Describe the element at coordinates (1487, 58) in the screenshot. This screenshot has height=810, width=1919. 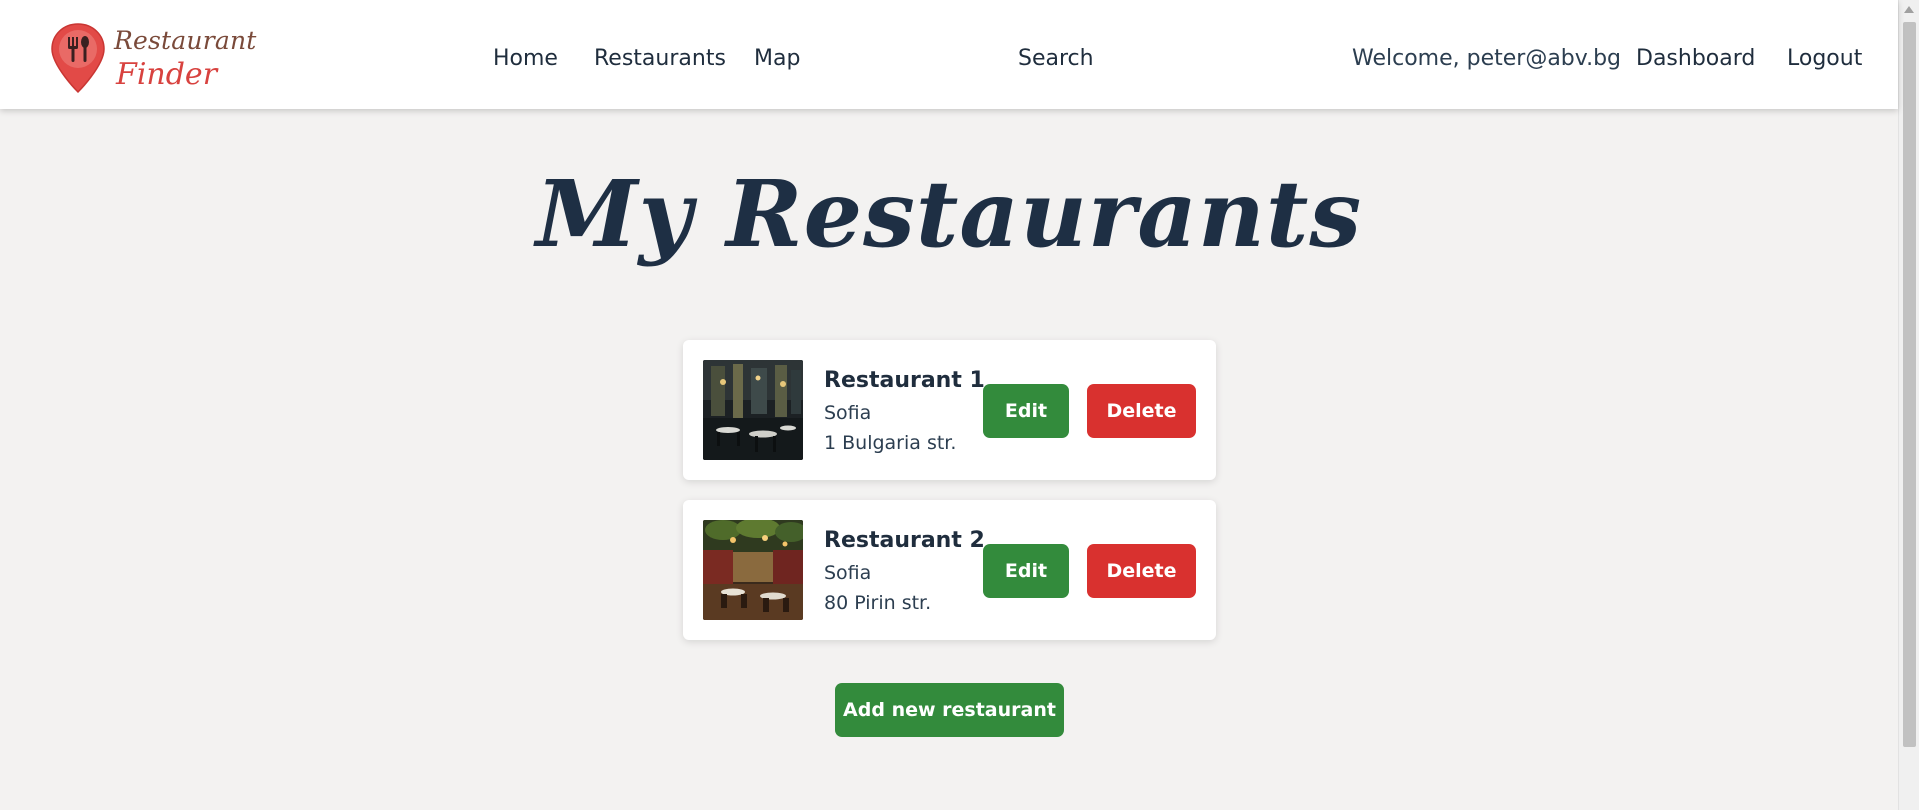
I see `welcome-text: Welcome, peter@abv.bg` at that location.